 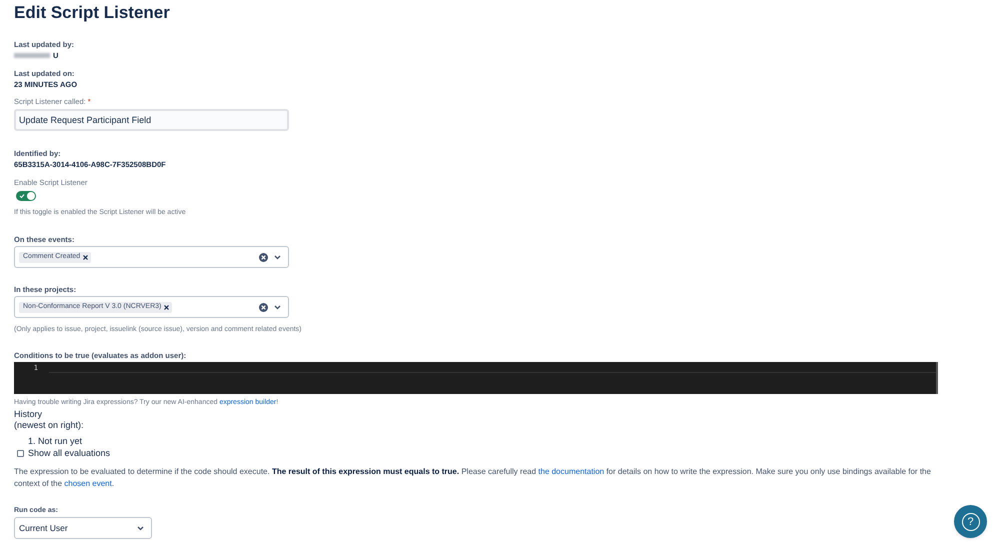 What do you see at coordinates (20, 453) in the screenshot?
I see `checkbox` at bounding box center [20, 453].